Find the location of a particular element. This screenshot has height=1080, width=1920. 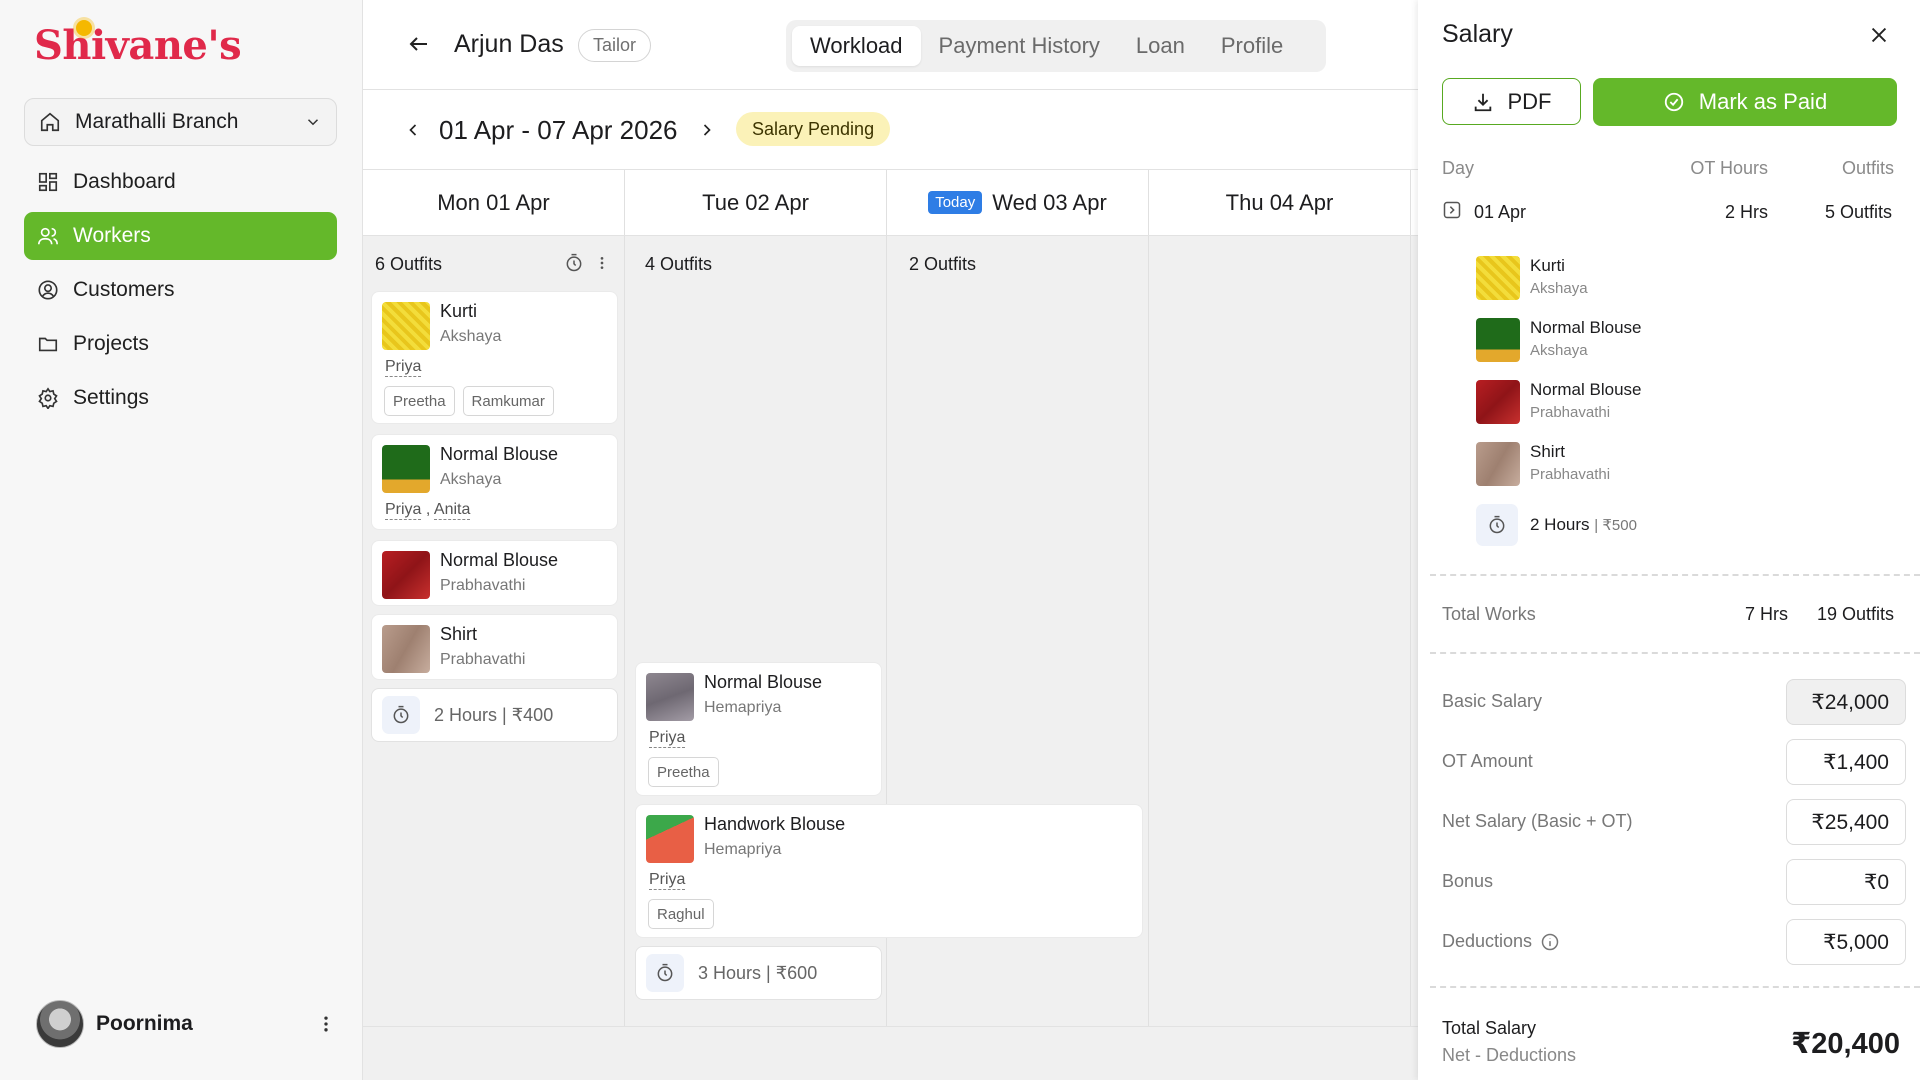

outfit-card: Normal Blouse Prabhavathi is located at coordinates (494, 573).